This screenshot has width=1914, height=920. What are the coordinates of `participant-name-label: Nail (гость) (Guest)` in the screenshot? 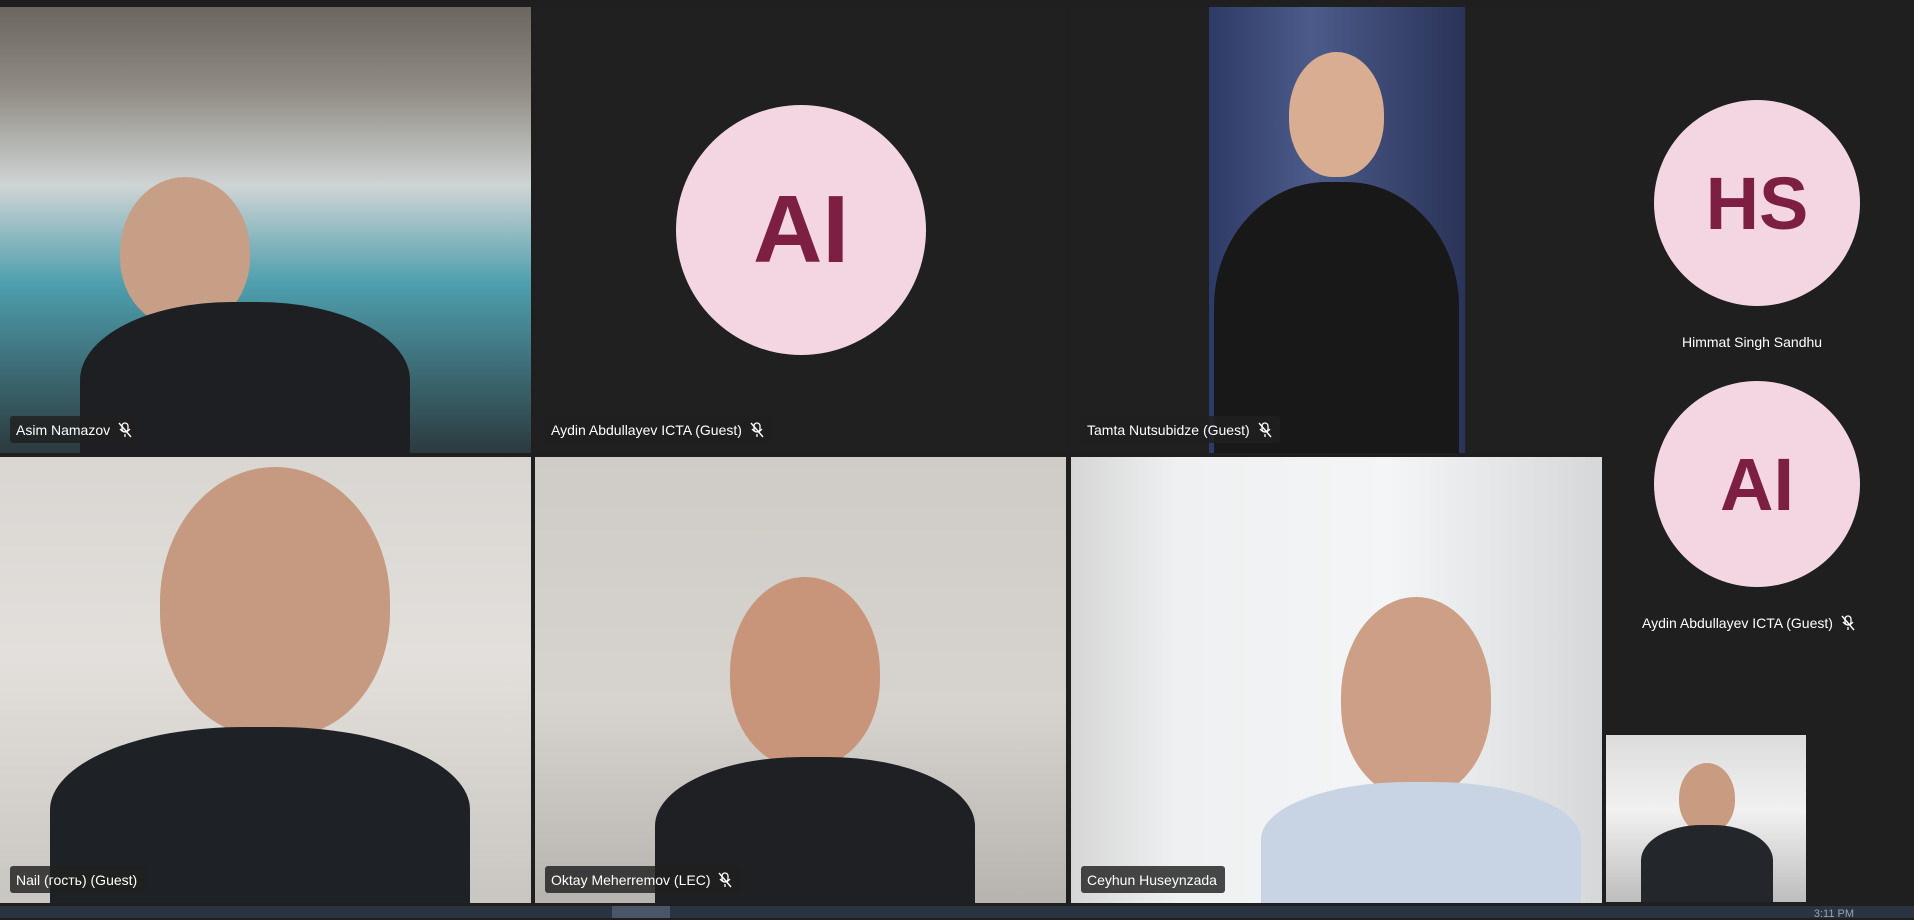 It's located at (78, 879).